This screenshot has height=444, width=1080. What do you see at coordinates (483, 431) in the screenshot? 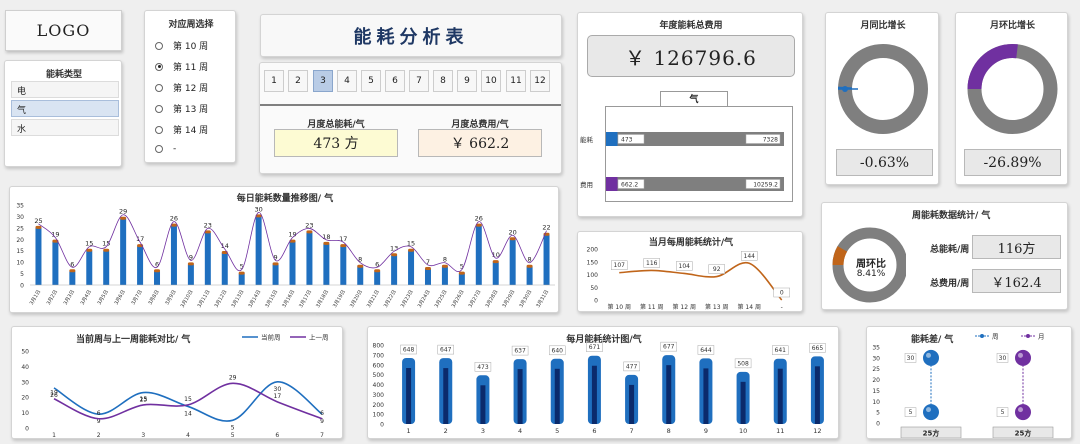
I see `monthly-x-tick-label: 3` at bounding box center [483, 431].